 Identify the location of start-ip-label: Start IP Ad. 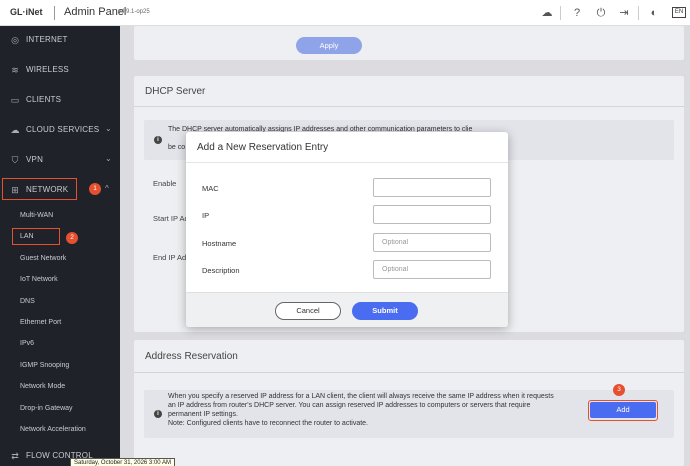
(171, 218).